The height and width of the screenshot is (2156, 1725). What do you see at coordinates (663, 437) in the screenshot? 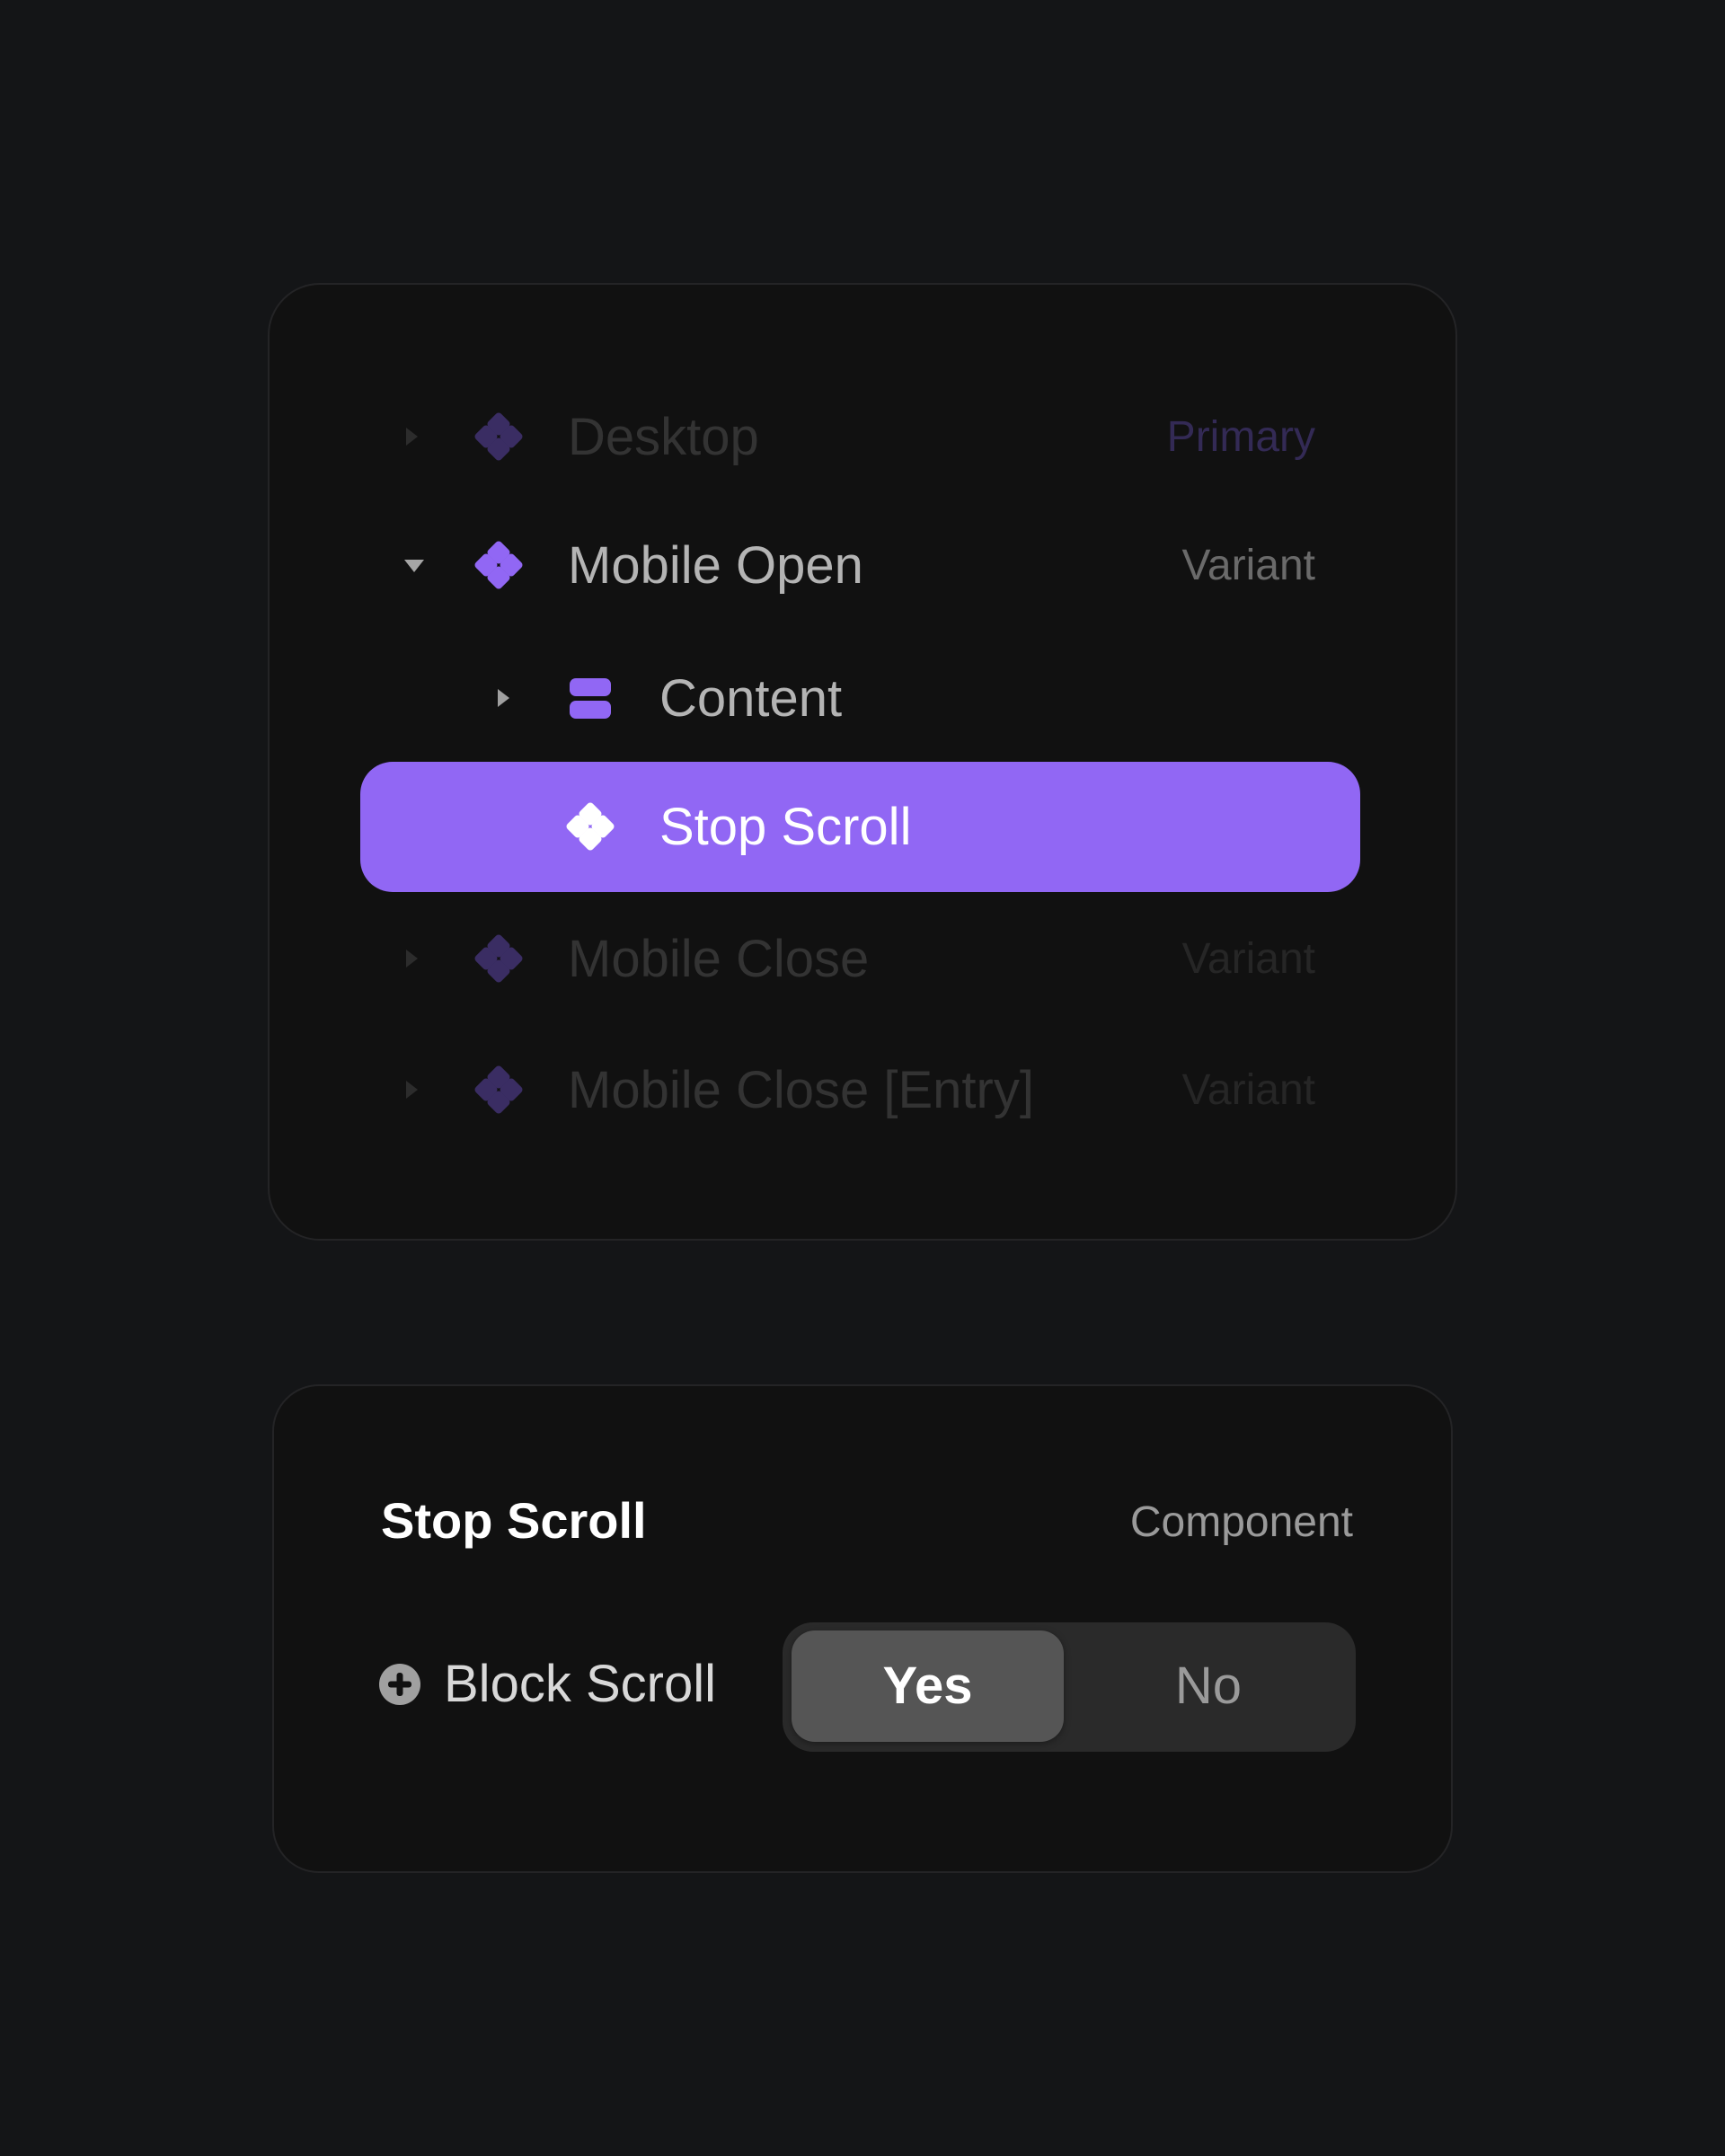
I see `layer-label: Desktop` at bounding box center [663, 437].